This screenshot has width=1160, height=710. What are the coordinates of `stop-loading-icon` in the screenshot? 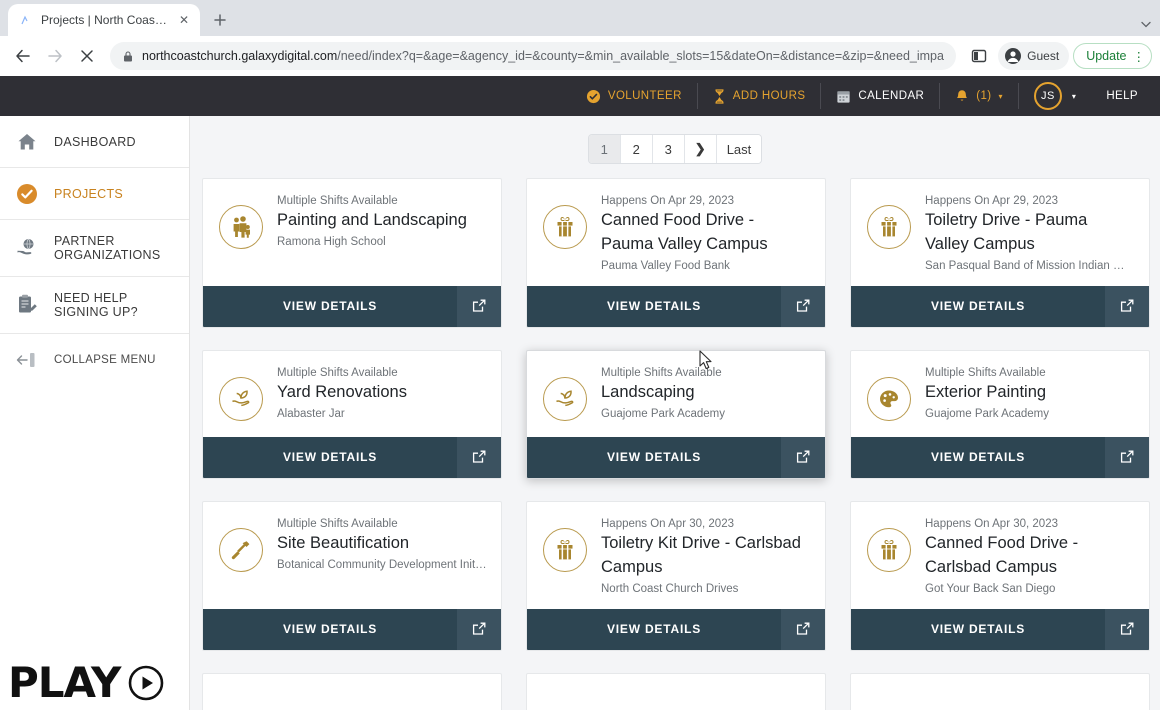 It's located at (87, 56).